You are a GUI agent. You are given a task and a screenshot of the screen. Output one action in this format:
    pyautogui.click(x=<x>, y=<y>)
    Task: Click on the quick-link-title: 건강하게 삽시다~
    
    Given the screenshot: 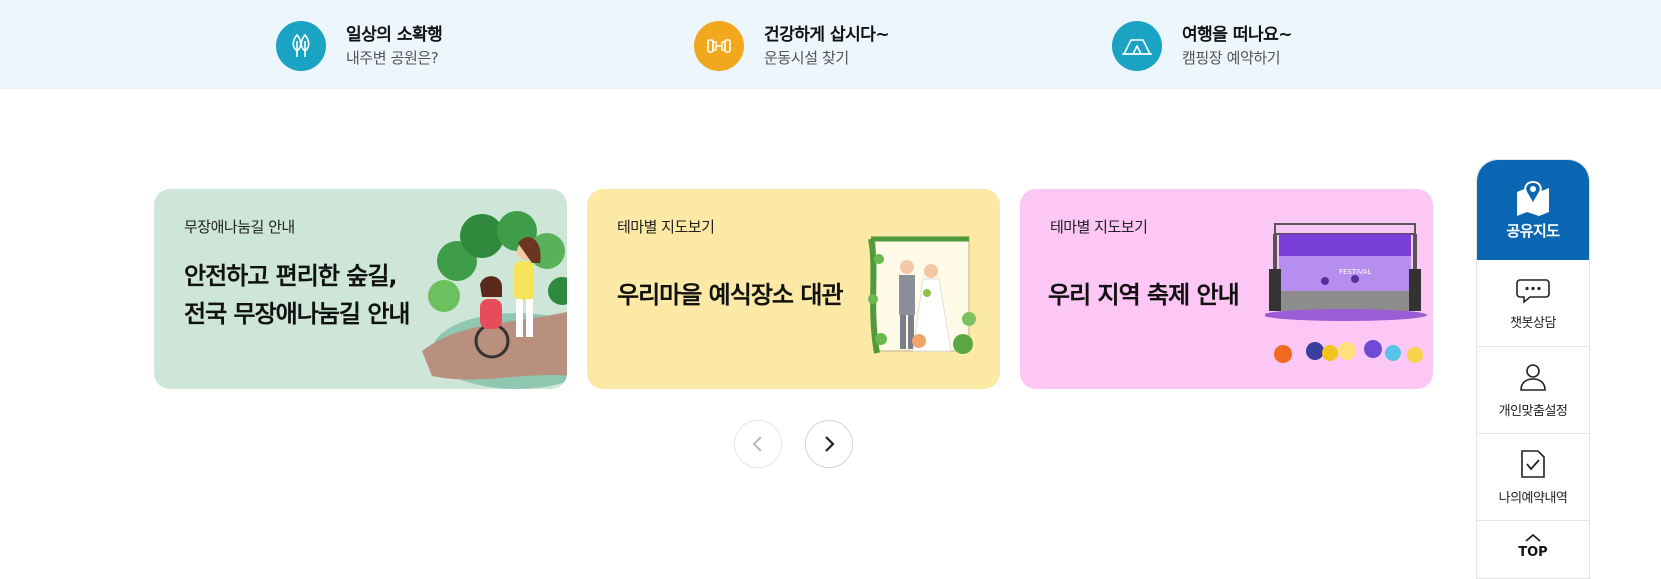 What is the action you would take?
    pyautogui.click(x=827, y=35)
    